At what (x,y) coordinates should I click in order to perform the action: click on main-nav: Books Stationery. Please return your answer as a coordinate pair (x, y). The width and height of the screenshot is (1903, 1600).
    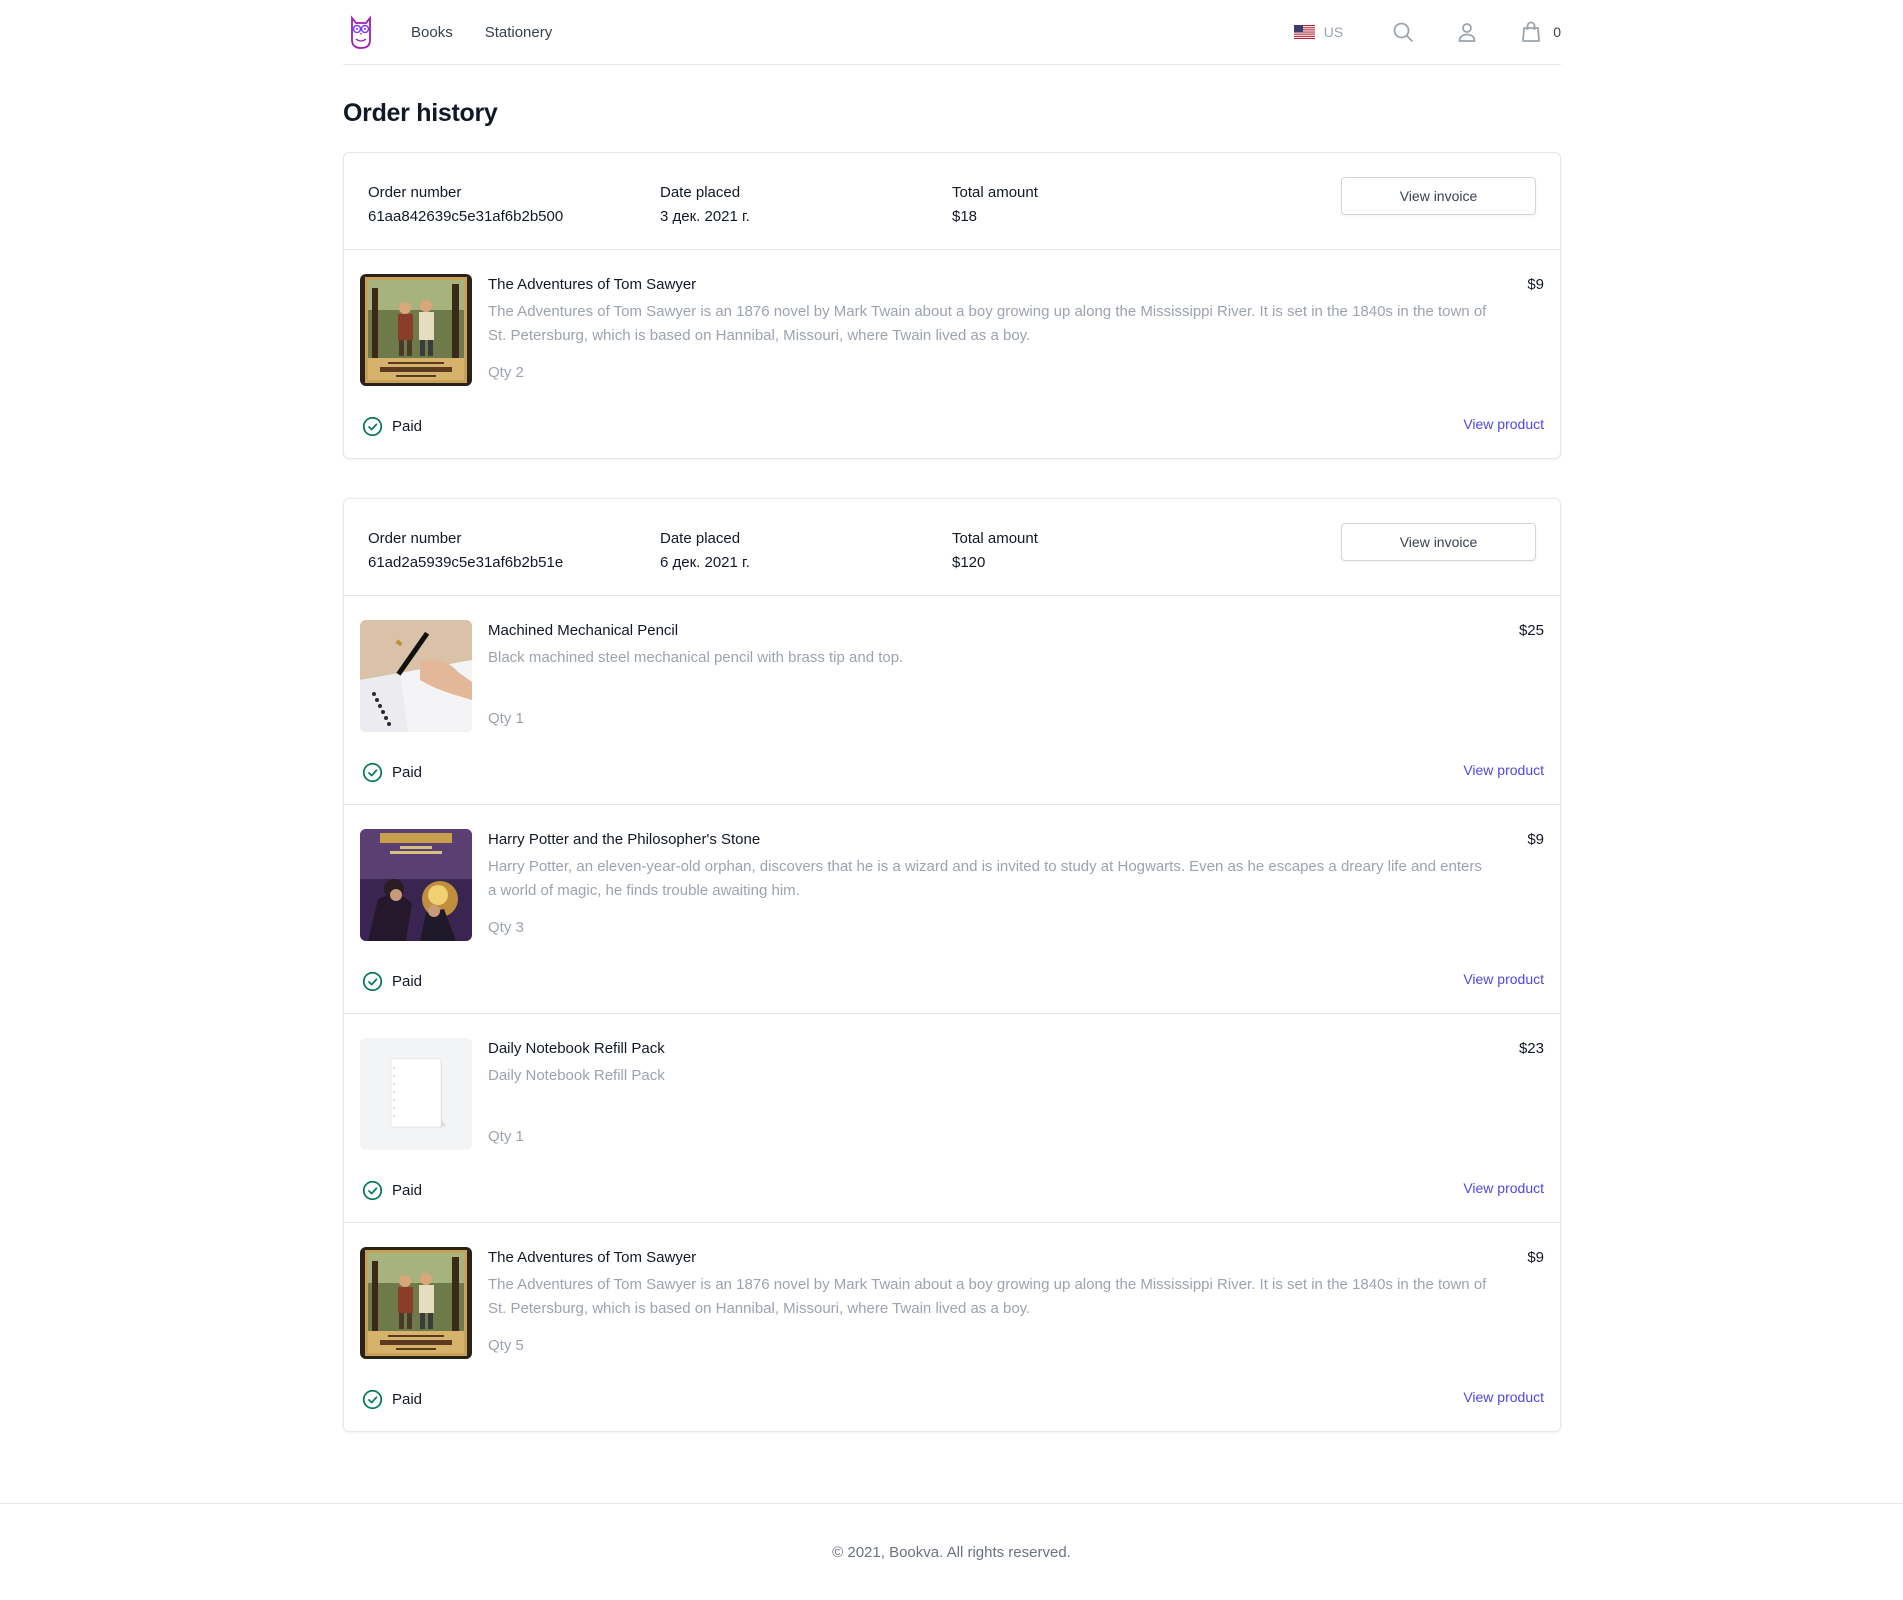
    Looking at the image, I should click on (481, 32).